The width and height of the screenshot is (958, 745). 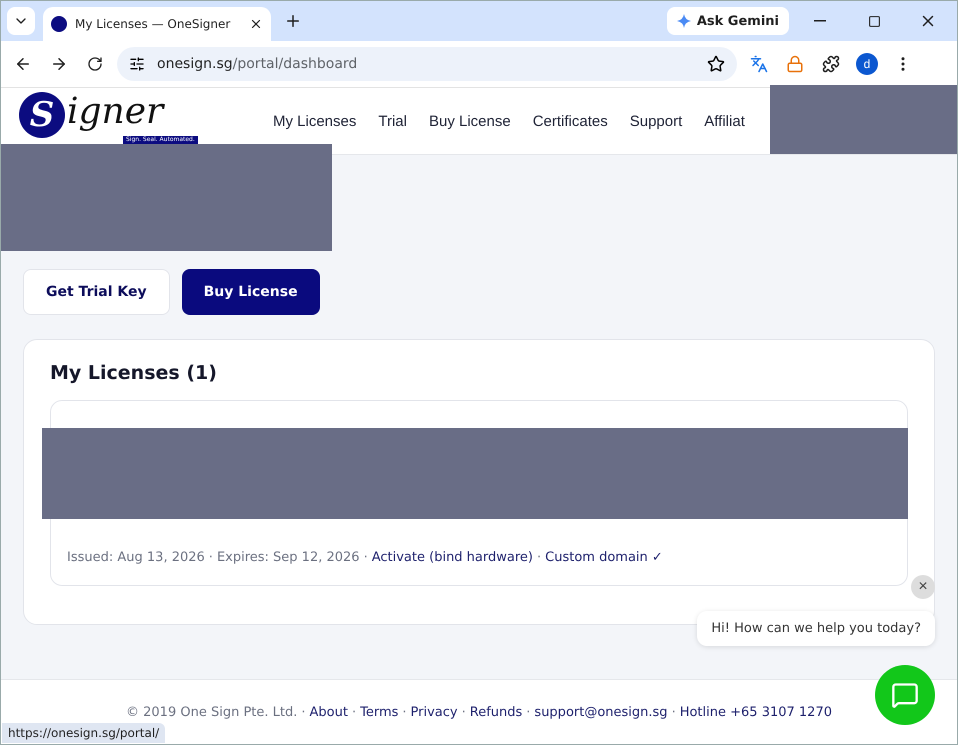 I want to click on issued-date: Issued: Aug 13, 2026, so click(x=136, y=557).